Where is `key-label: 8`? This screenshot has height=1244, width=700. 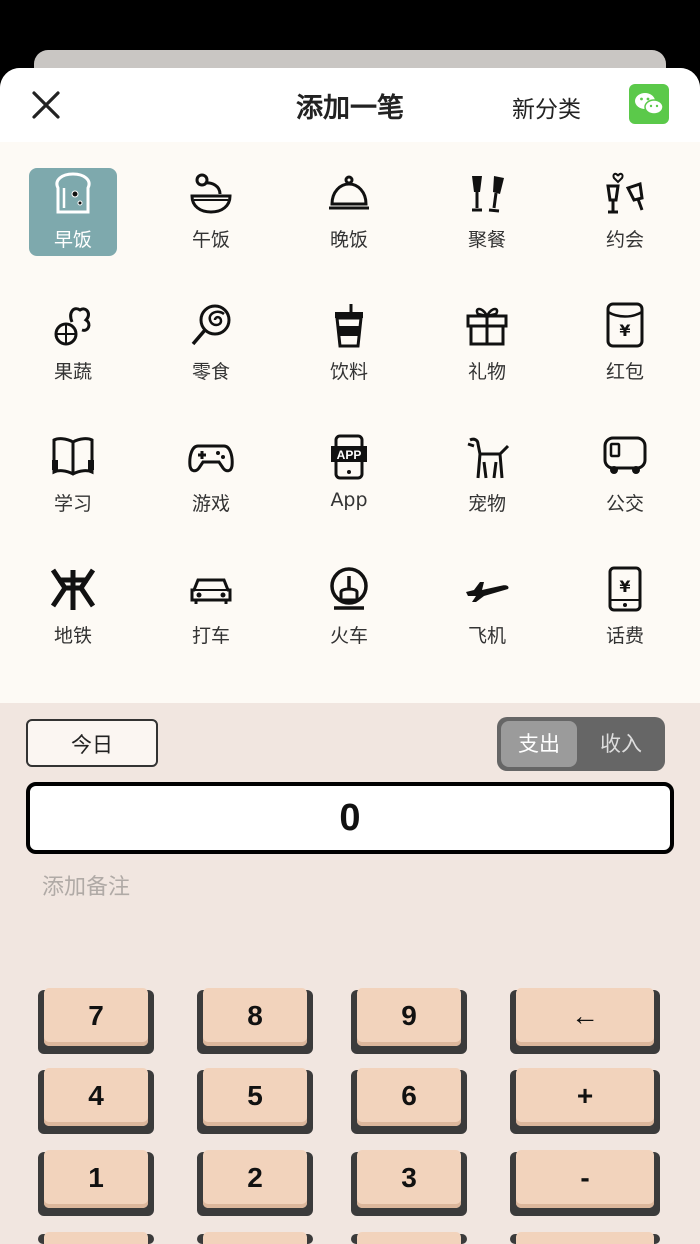 key-label: 8 is located at coordinates (255, 1017).